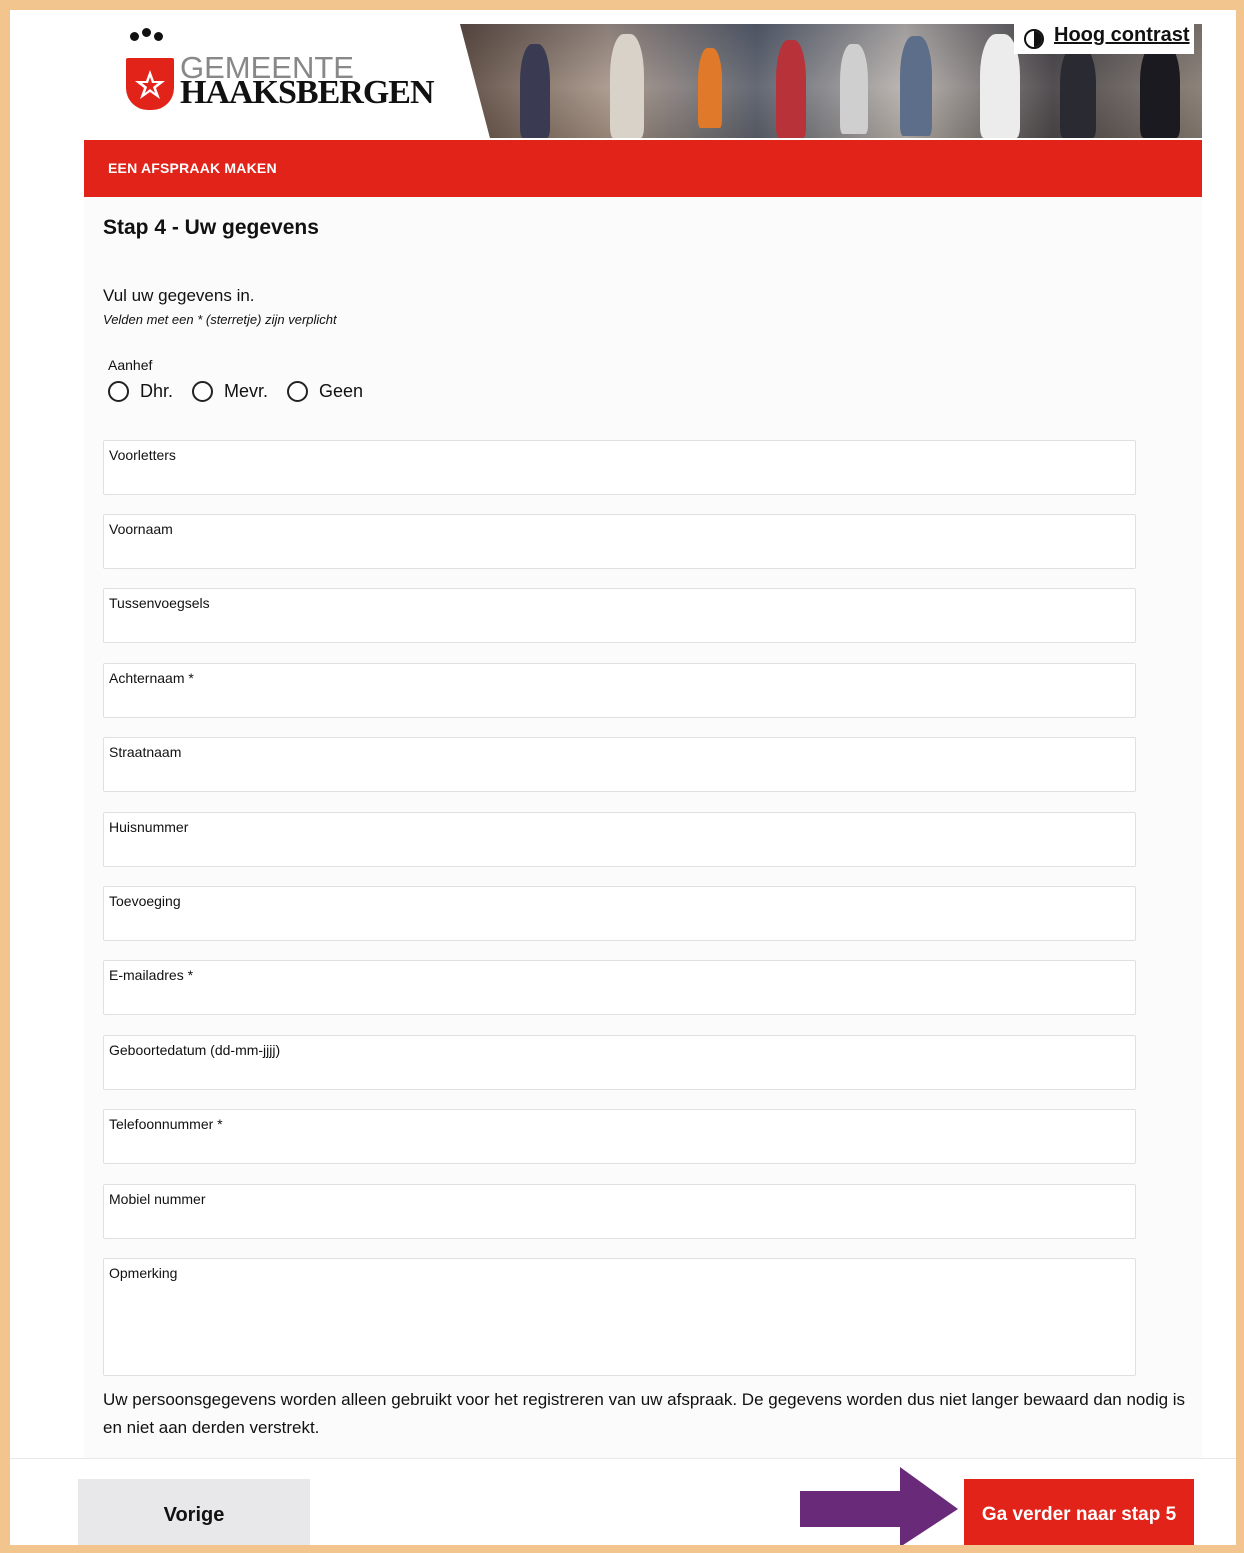 This screenshot has width=1244, height=1553. Describe the element at coordinates (141, 529) in the screenshot. I see `field-label: Voornaam` at that location.